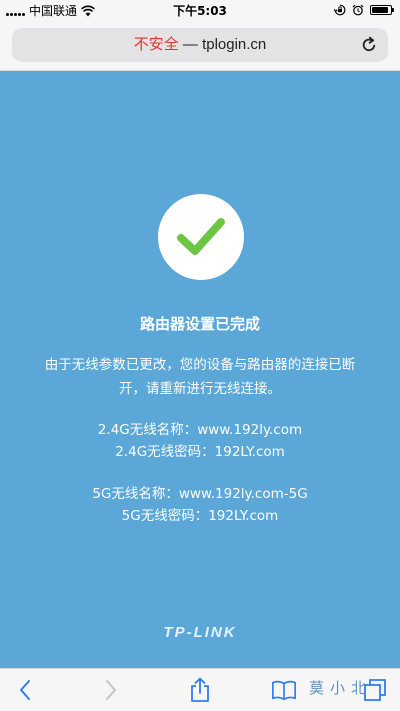  What do you see at coordinates (369, 45) in the screenshot?
I see `reload-icon` at bounding box center [369, 45].